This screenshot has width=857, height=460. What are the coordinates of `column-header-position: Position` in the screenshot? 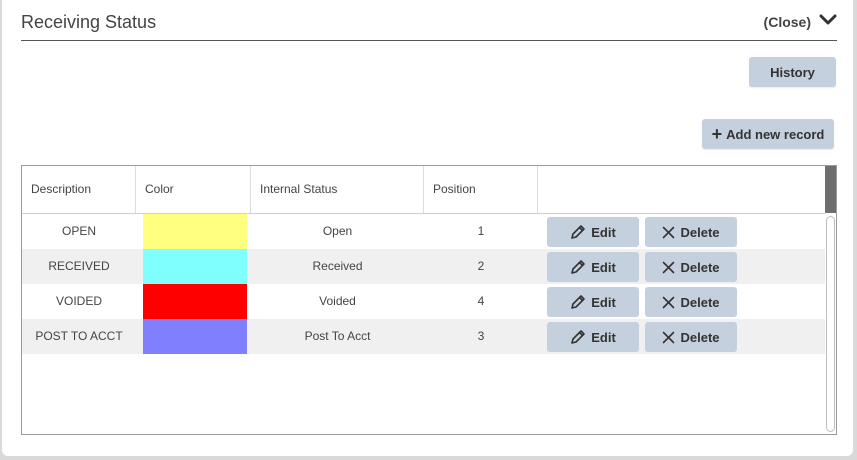 It's located at (481, 189).